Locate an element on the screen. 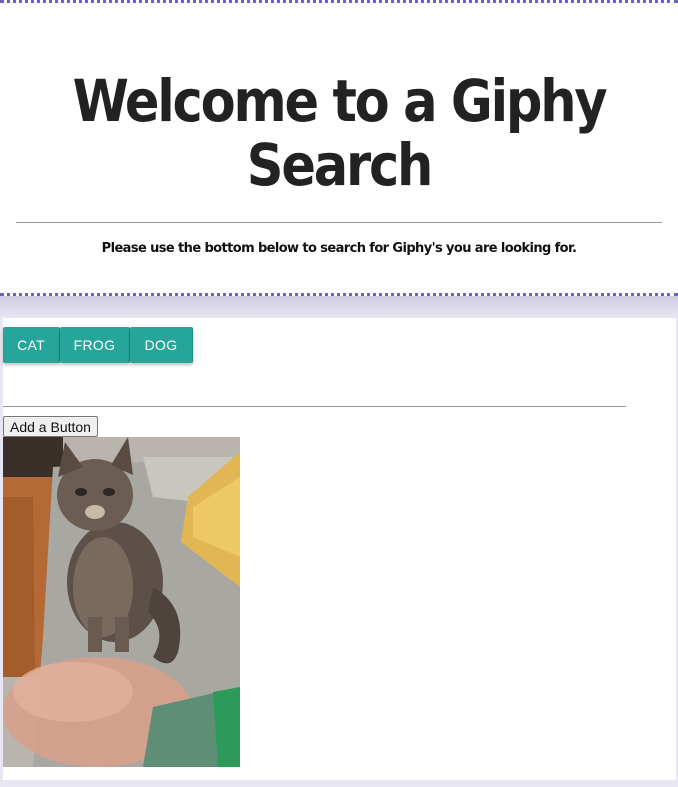  topic-button-row: CAT FROG DOG is located at coordinates (98, 345).